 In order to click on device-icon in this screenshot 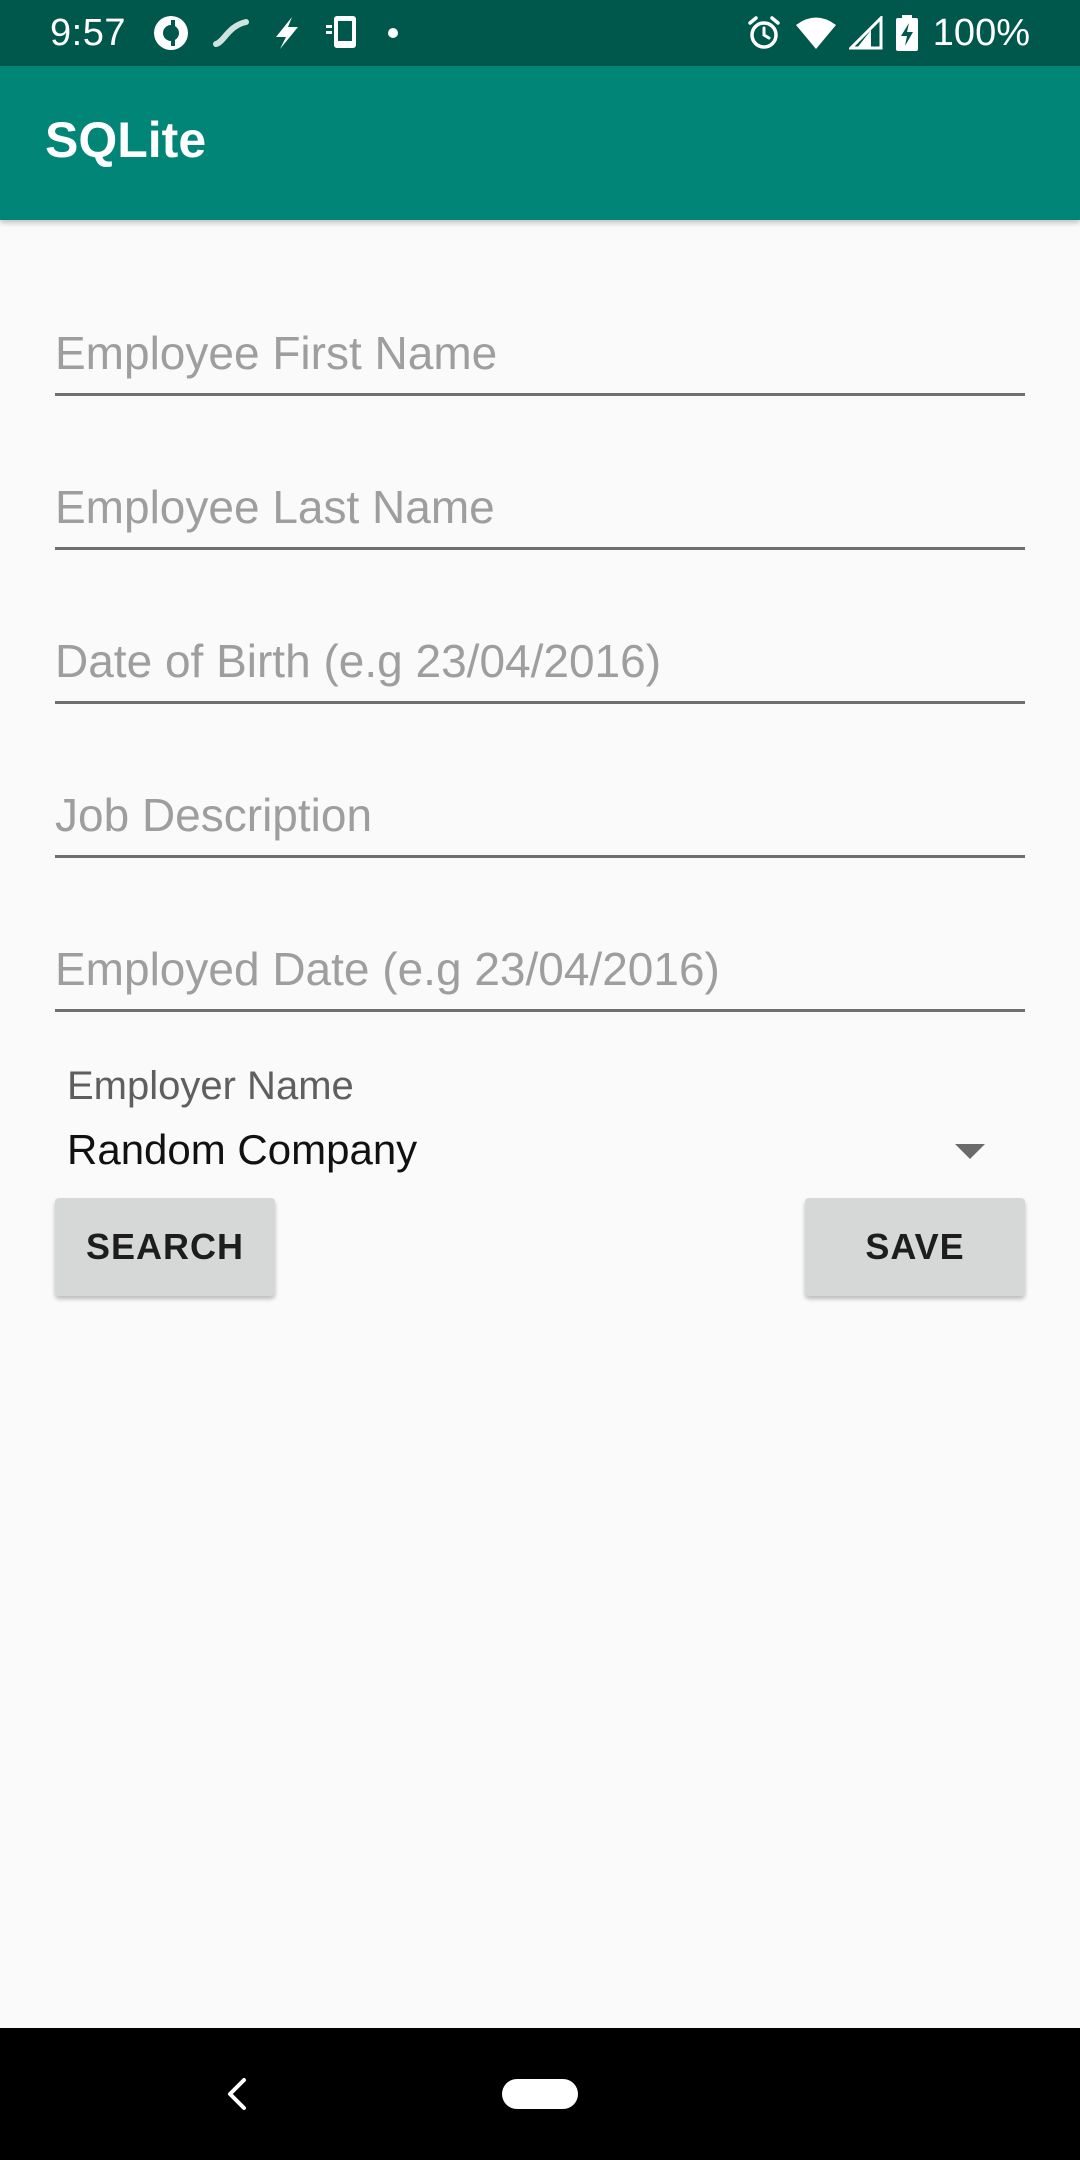, I will do `click(344, 33)`.